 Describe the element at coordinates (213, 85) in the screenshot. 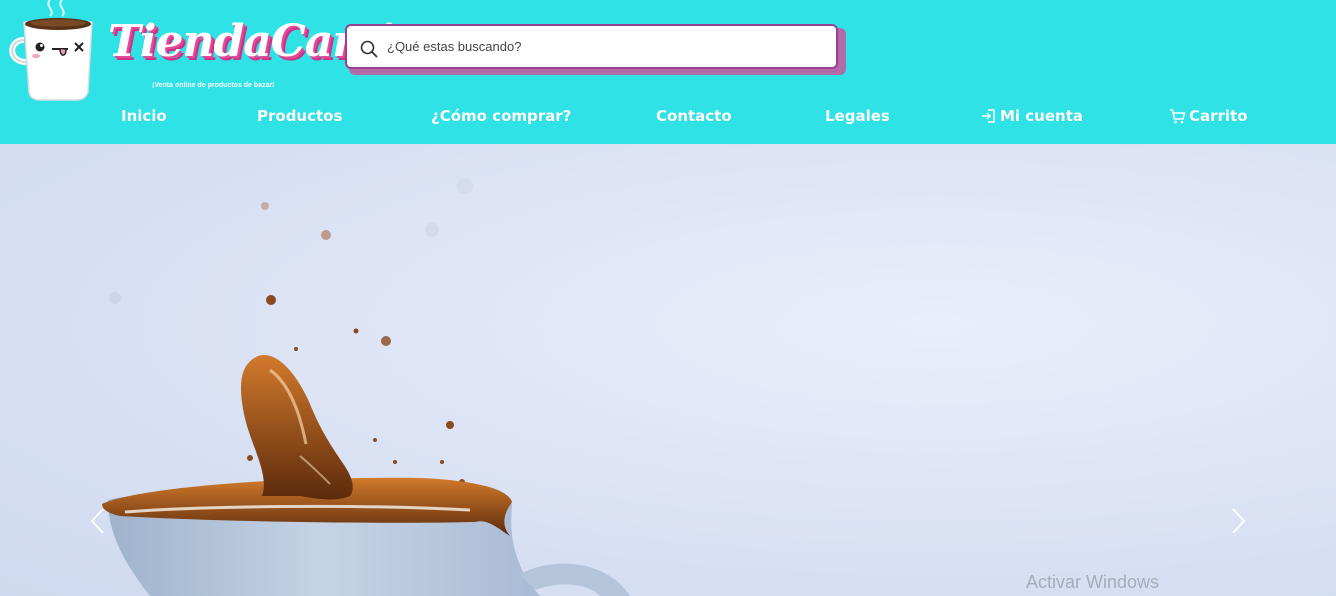

I see `brand-tagline: ¡Venta online de productos de bazar!` at that location.